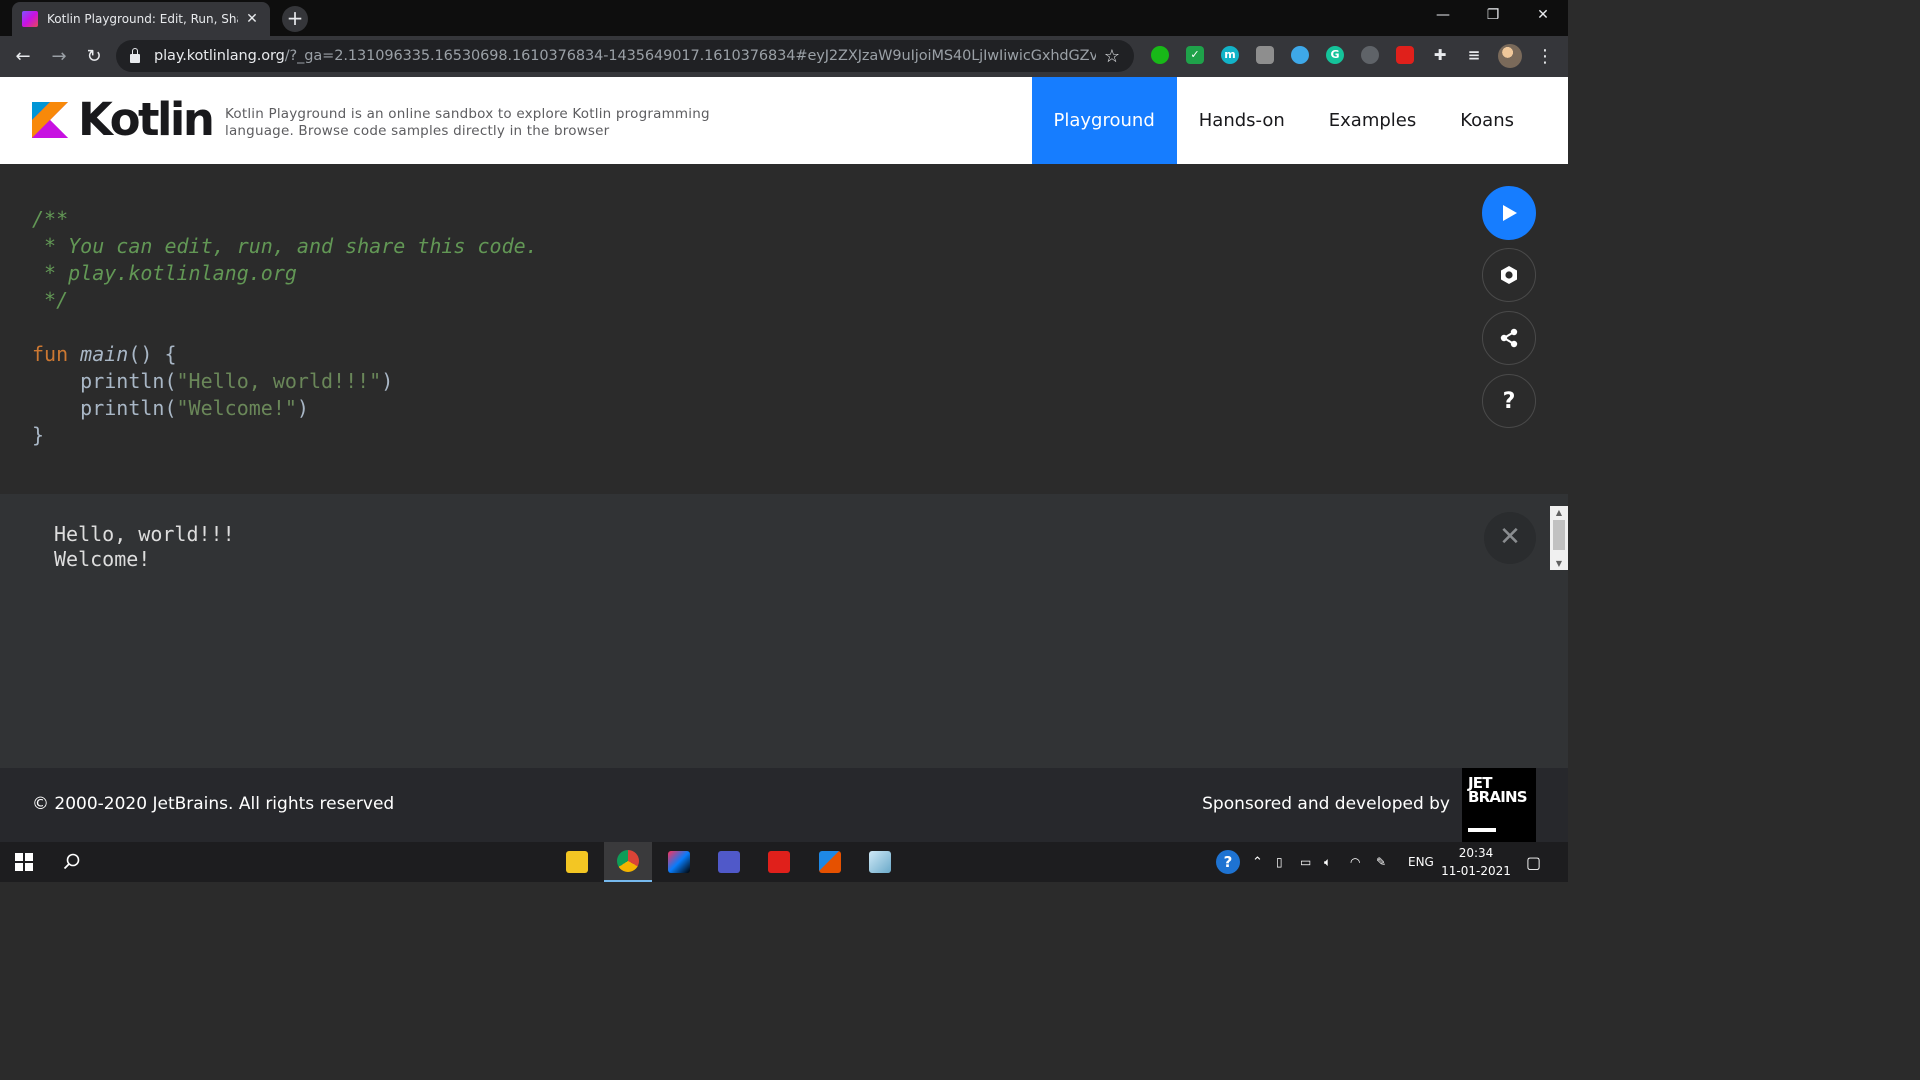 The height and width of the screenshot is (1080, 1920). Describe the element at coordinates (135, 55) in the screenshot. I see `lock-icon` at that location.